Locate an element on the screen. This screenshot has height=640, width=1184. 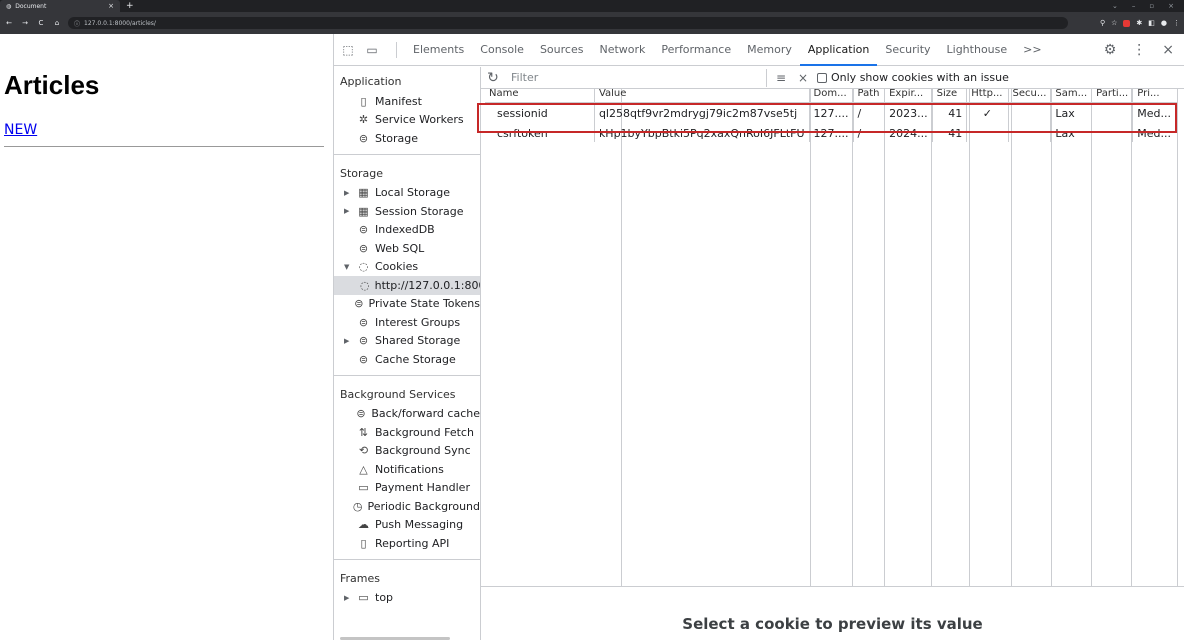
sidebar-item-http-127-0-0-1-800: ◌ http://127.0.0.1:800 is located at coordinates (407, 285).